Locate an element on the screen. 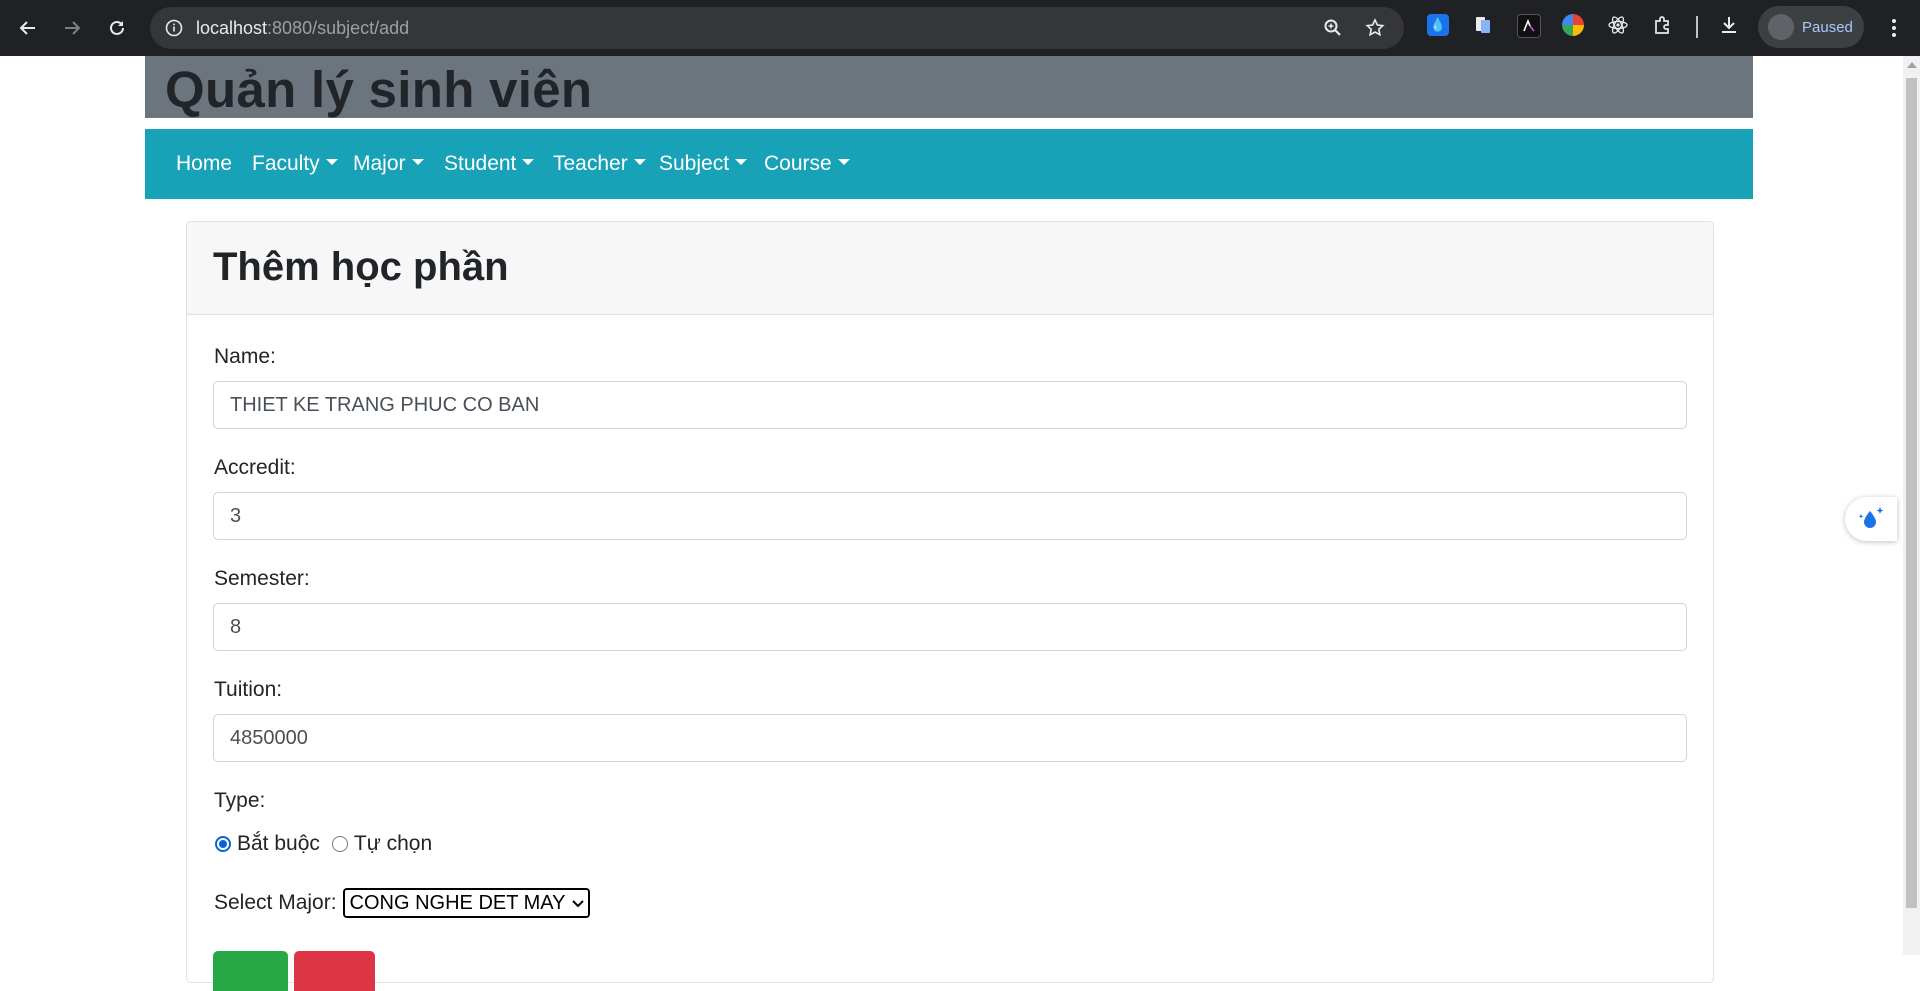 The width and height of the screenshot is (1920, 991). react-devtools-icon is located at coordinates (1618, 25).